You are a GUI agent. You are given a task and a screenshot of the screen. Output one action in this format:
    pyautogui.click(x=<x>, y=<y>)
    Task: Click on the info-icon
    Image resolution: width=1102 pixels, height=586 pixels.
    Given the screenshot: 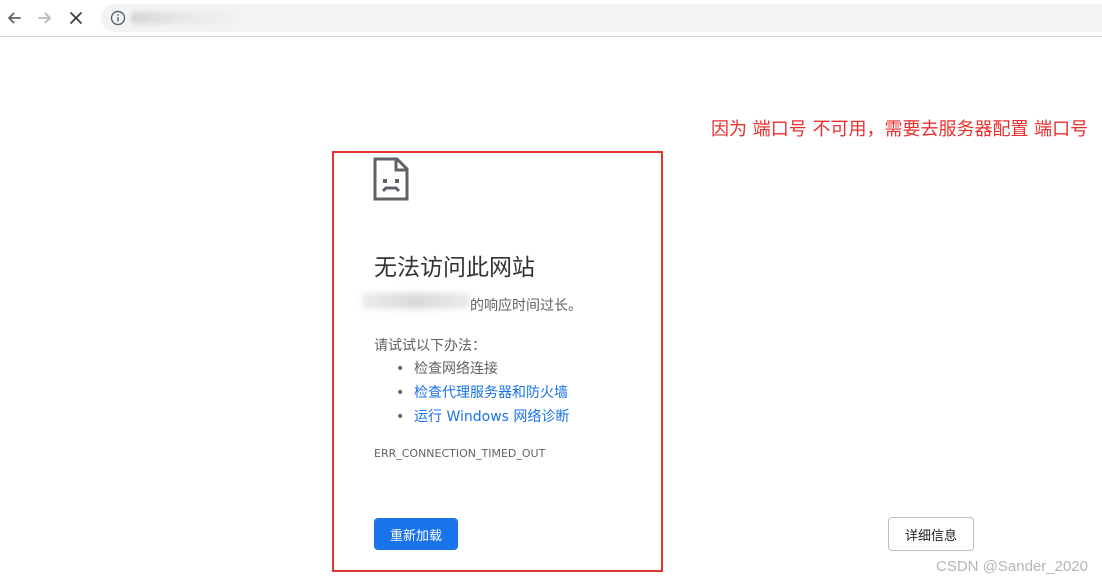 What is the action you would take?
    pyautogui.click(x=118, y=18)
    